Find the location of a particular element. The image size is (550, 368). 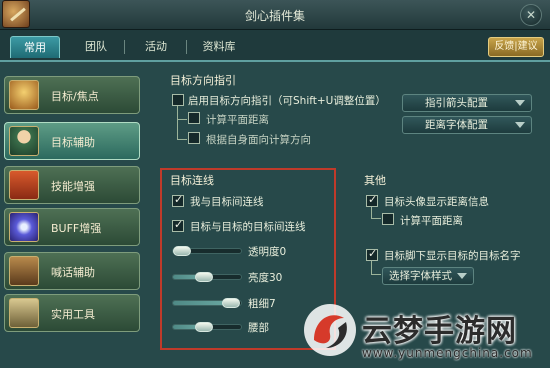

font-config-dropdown: 距离字体配置 is located at coordinates (467, 125).